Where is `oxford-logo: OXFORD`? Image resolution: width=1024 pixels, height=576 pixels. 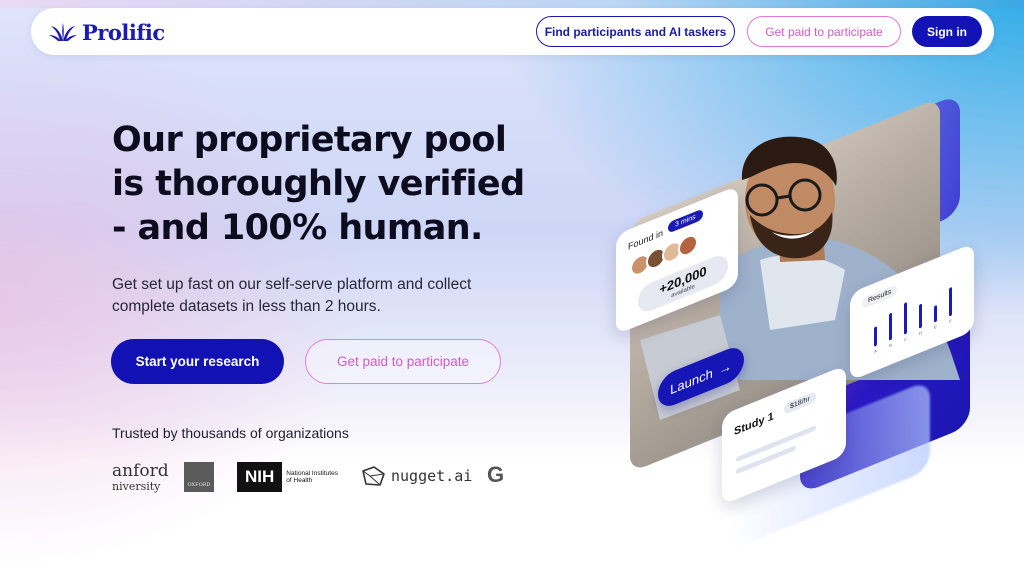
oxford-logo: OXFORD is located at coordinates (199, 477).